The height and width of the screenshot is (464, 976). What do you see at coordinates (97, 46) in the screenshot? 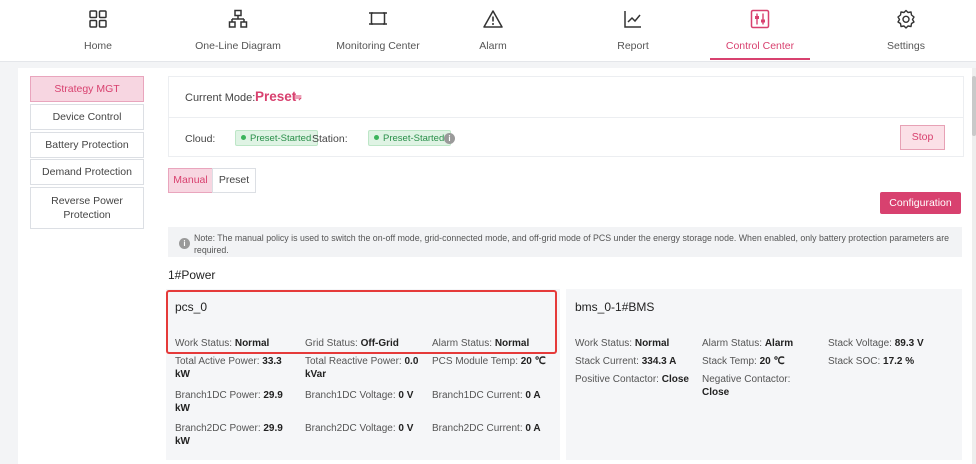
I see `nav-label: Home` at bounding box center [97, 46].